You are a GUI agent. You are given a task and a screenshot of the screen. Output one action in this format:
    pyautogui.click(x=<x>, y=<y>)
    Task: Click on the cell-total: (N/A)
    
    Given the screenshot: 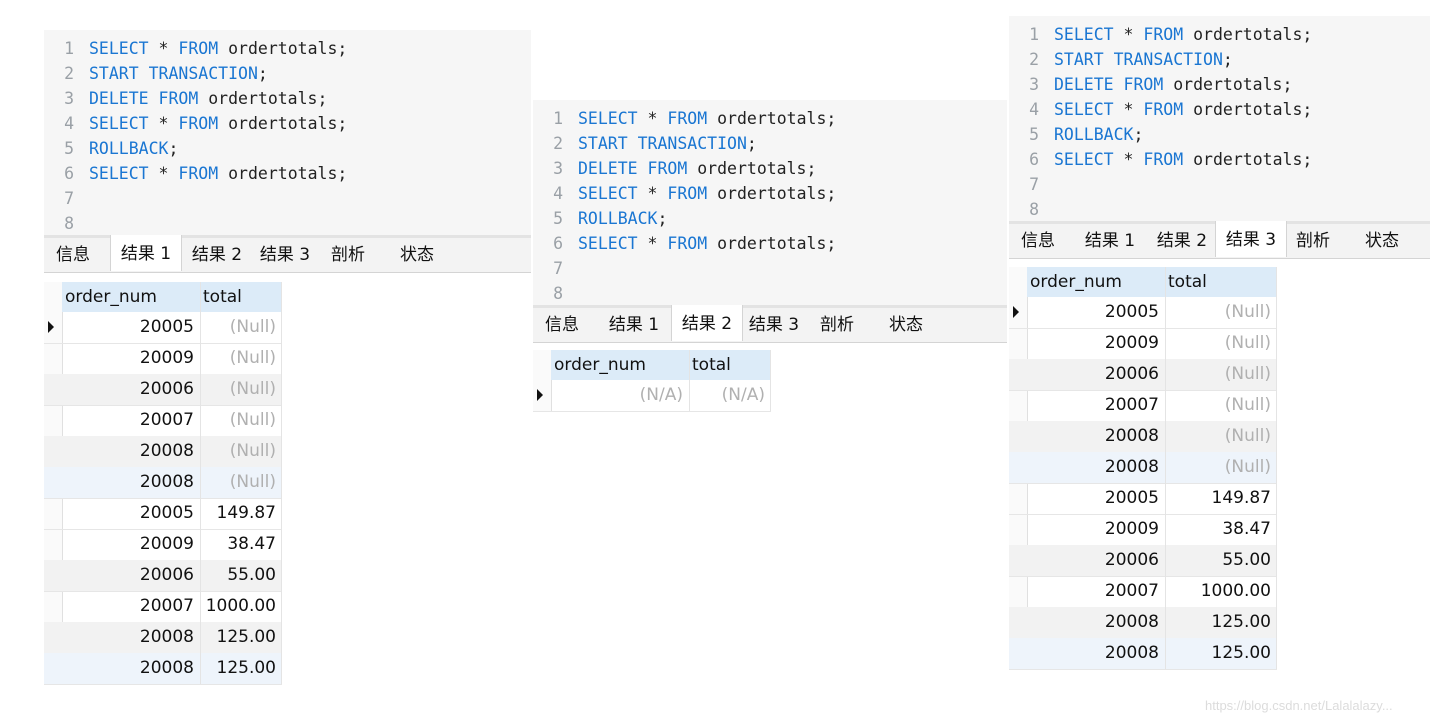 What is the action you would take?
    pyautogui.click(x=727, y=395)
    